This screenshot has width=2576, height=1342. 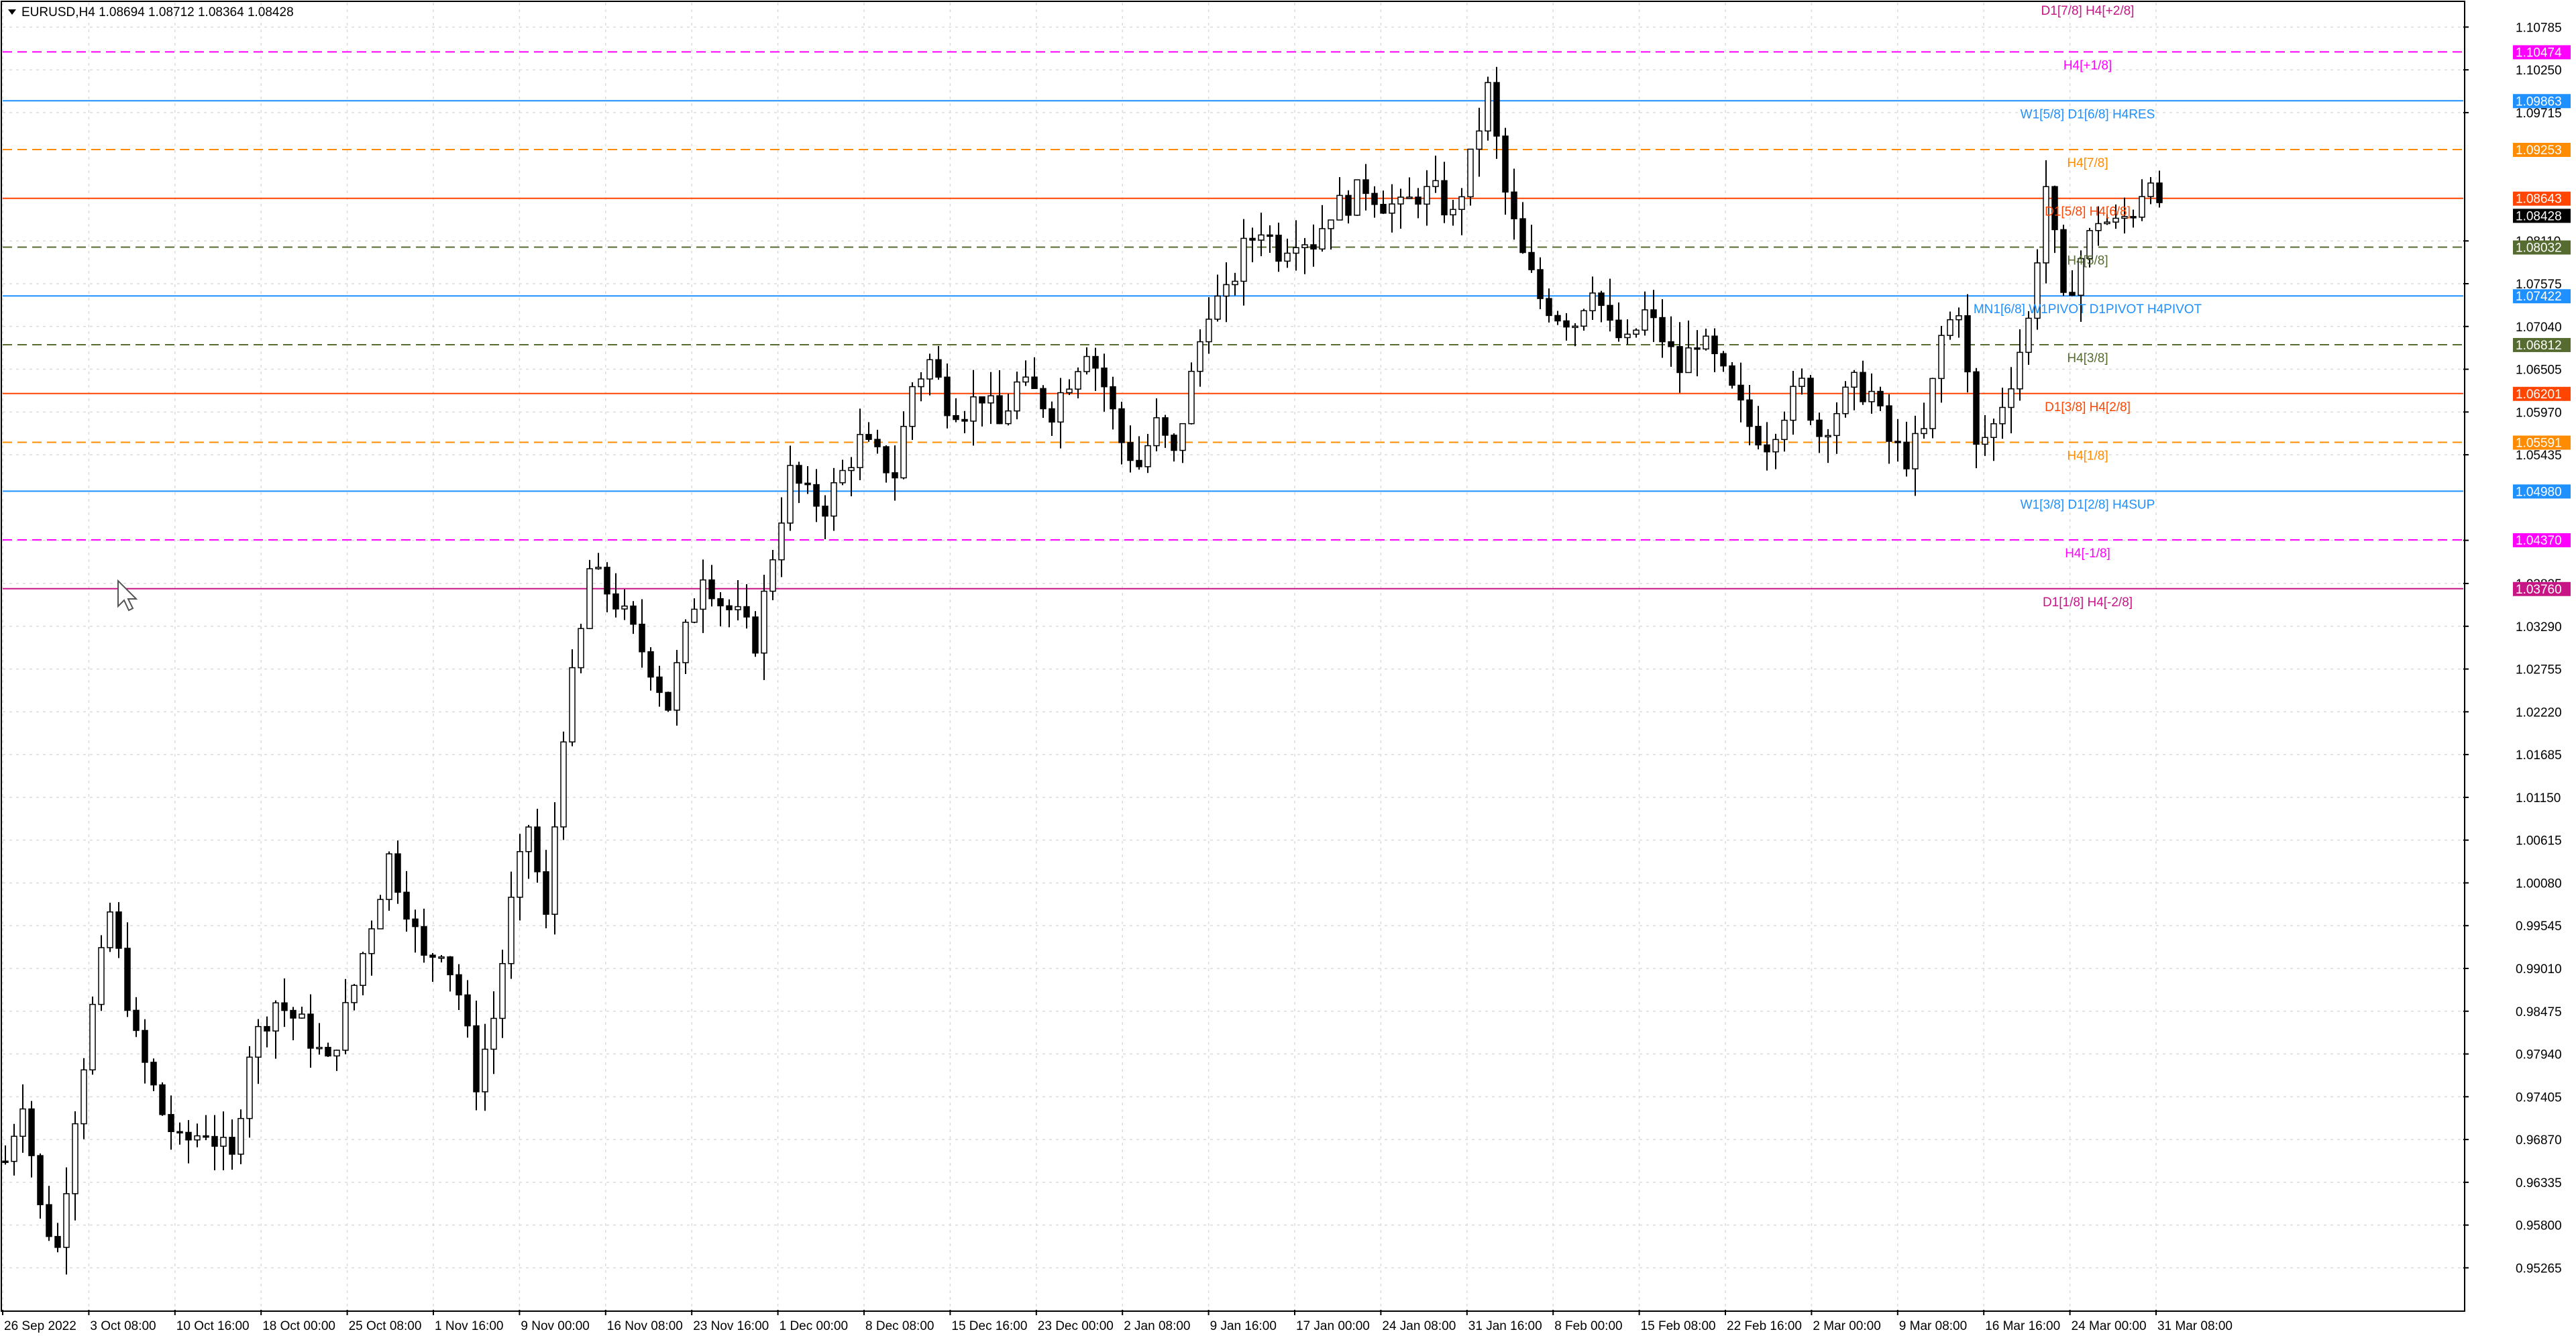 I want to click on x-tick-label: 9 Jan 16:00, so click(x=1243, y=1326).